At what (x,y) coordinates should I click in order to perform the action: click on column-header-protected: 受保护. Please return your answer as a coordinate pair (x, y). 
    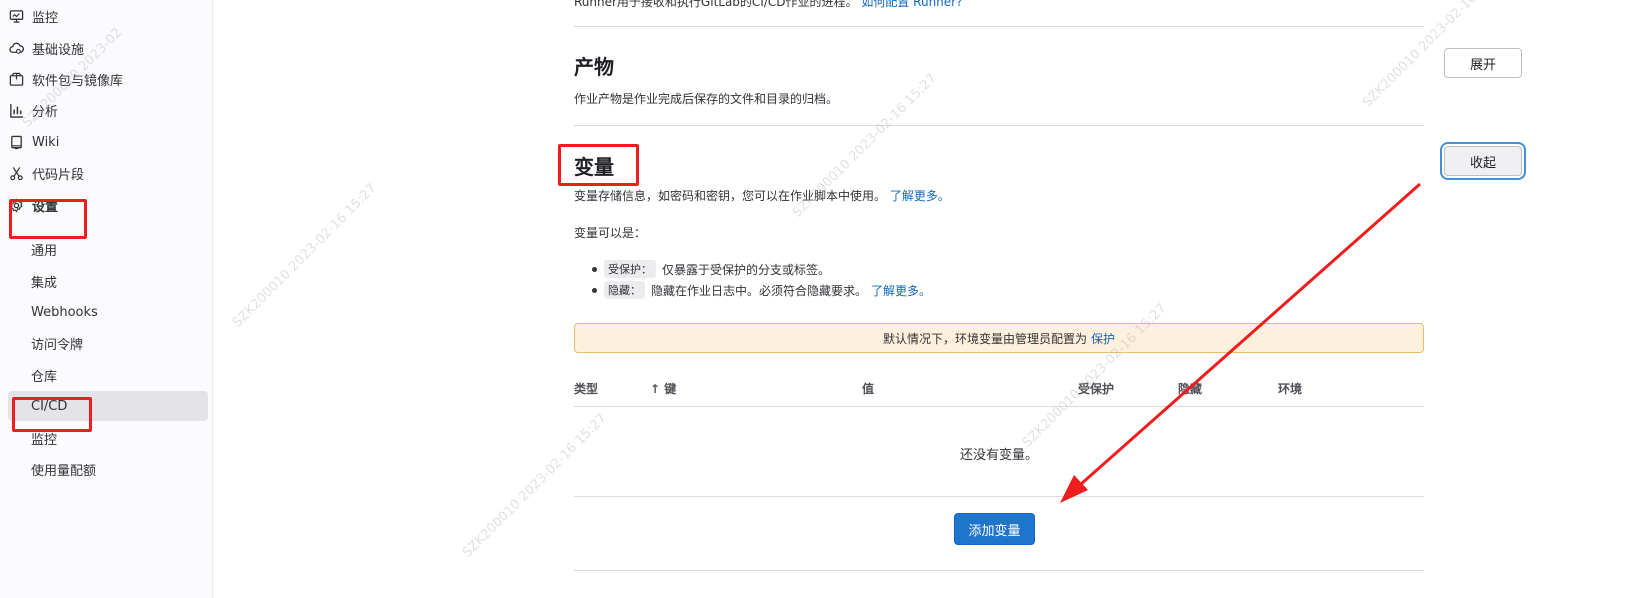
    Looking at the image, I should click on (1096, 389).